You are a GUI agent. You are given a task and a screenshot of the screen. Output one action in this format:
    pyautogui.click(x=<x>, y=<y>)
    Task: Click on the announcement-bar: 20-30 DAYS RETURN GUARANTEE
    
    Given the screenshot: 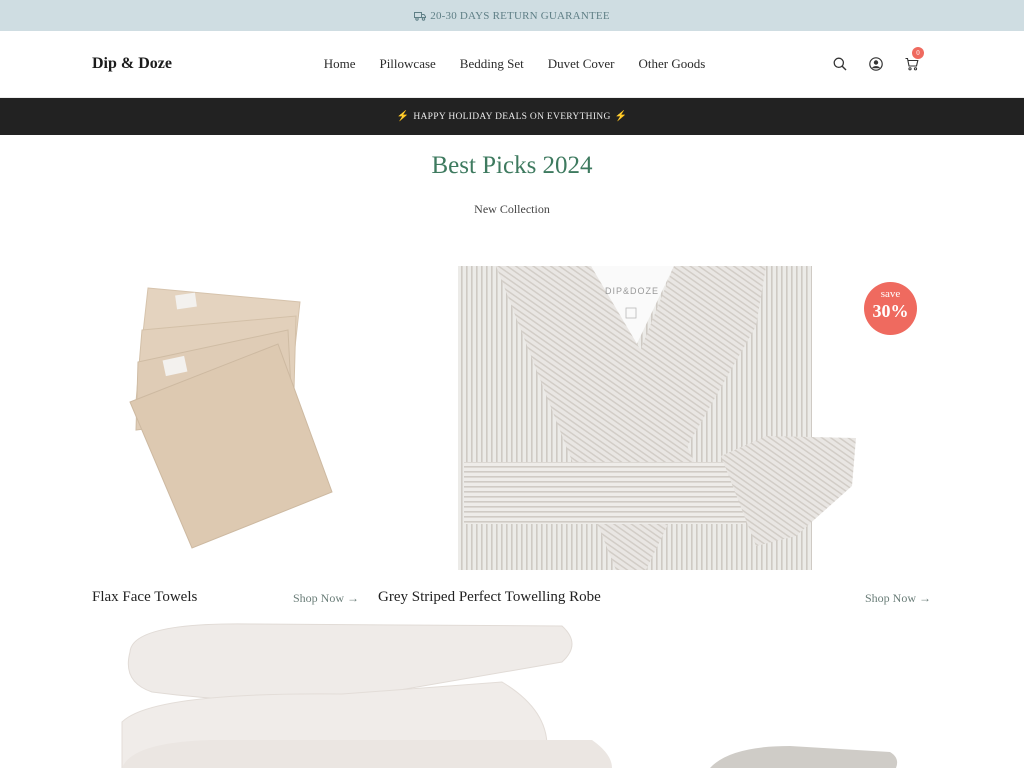 What is the action you would take?
    pyautogui.click(x=512, y=15)
    